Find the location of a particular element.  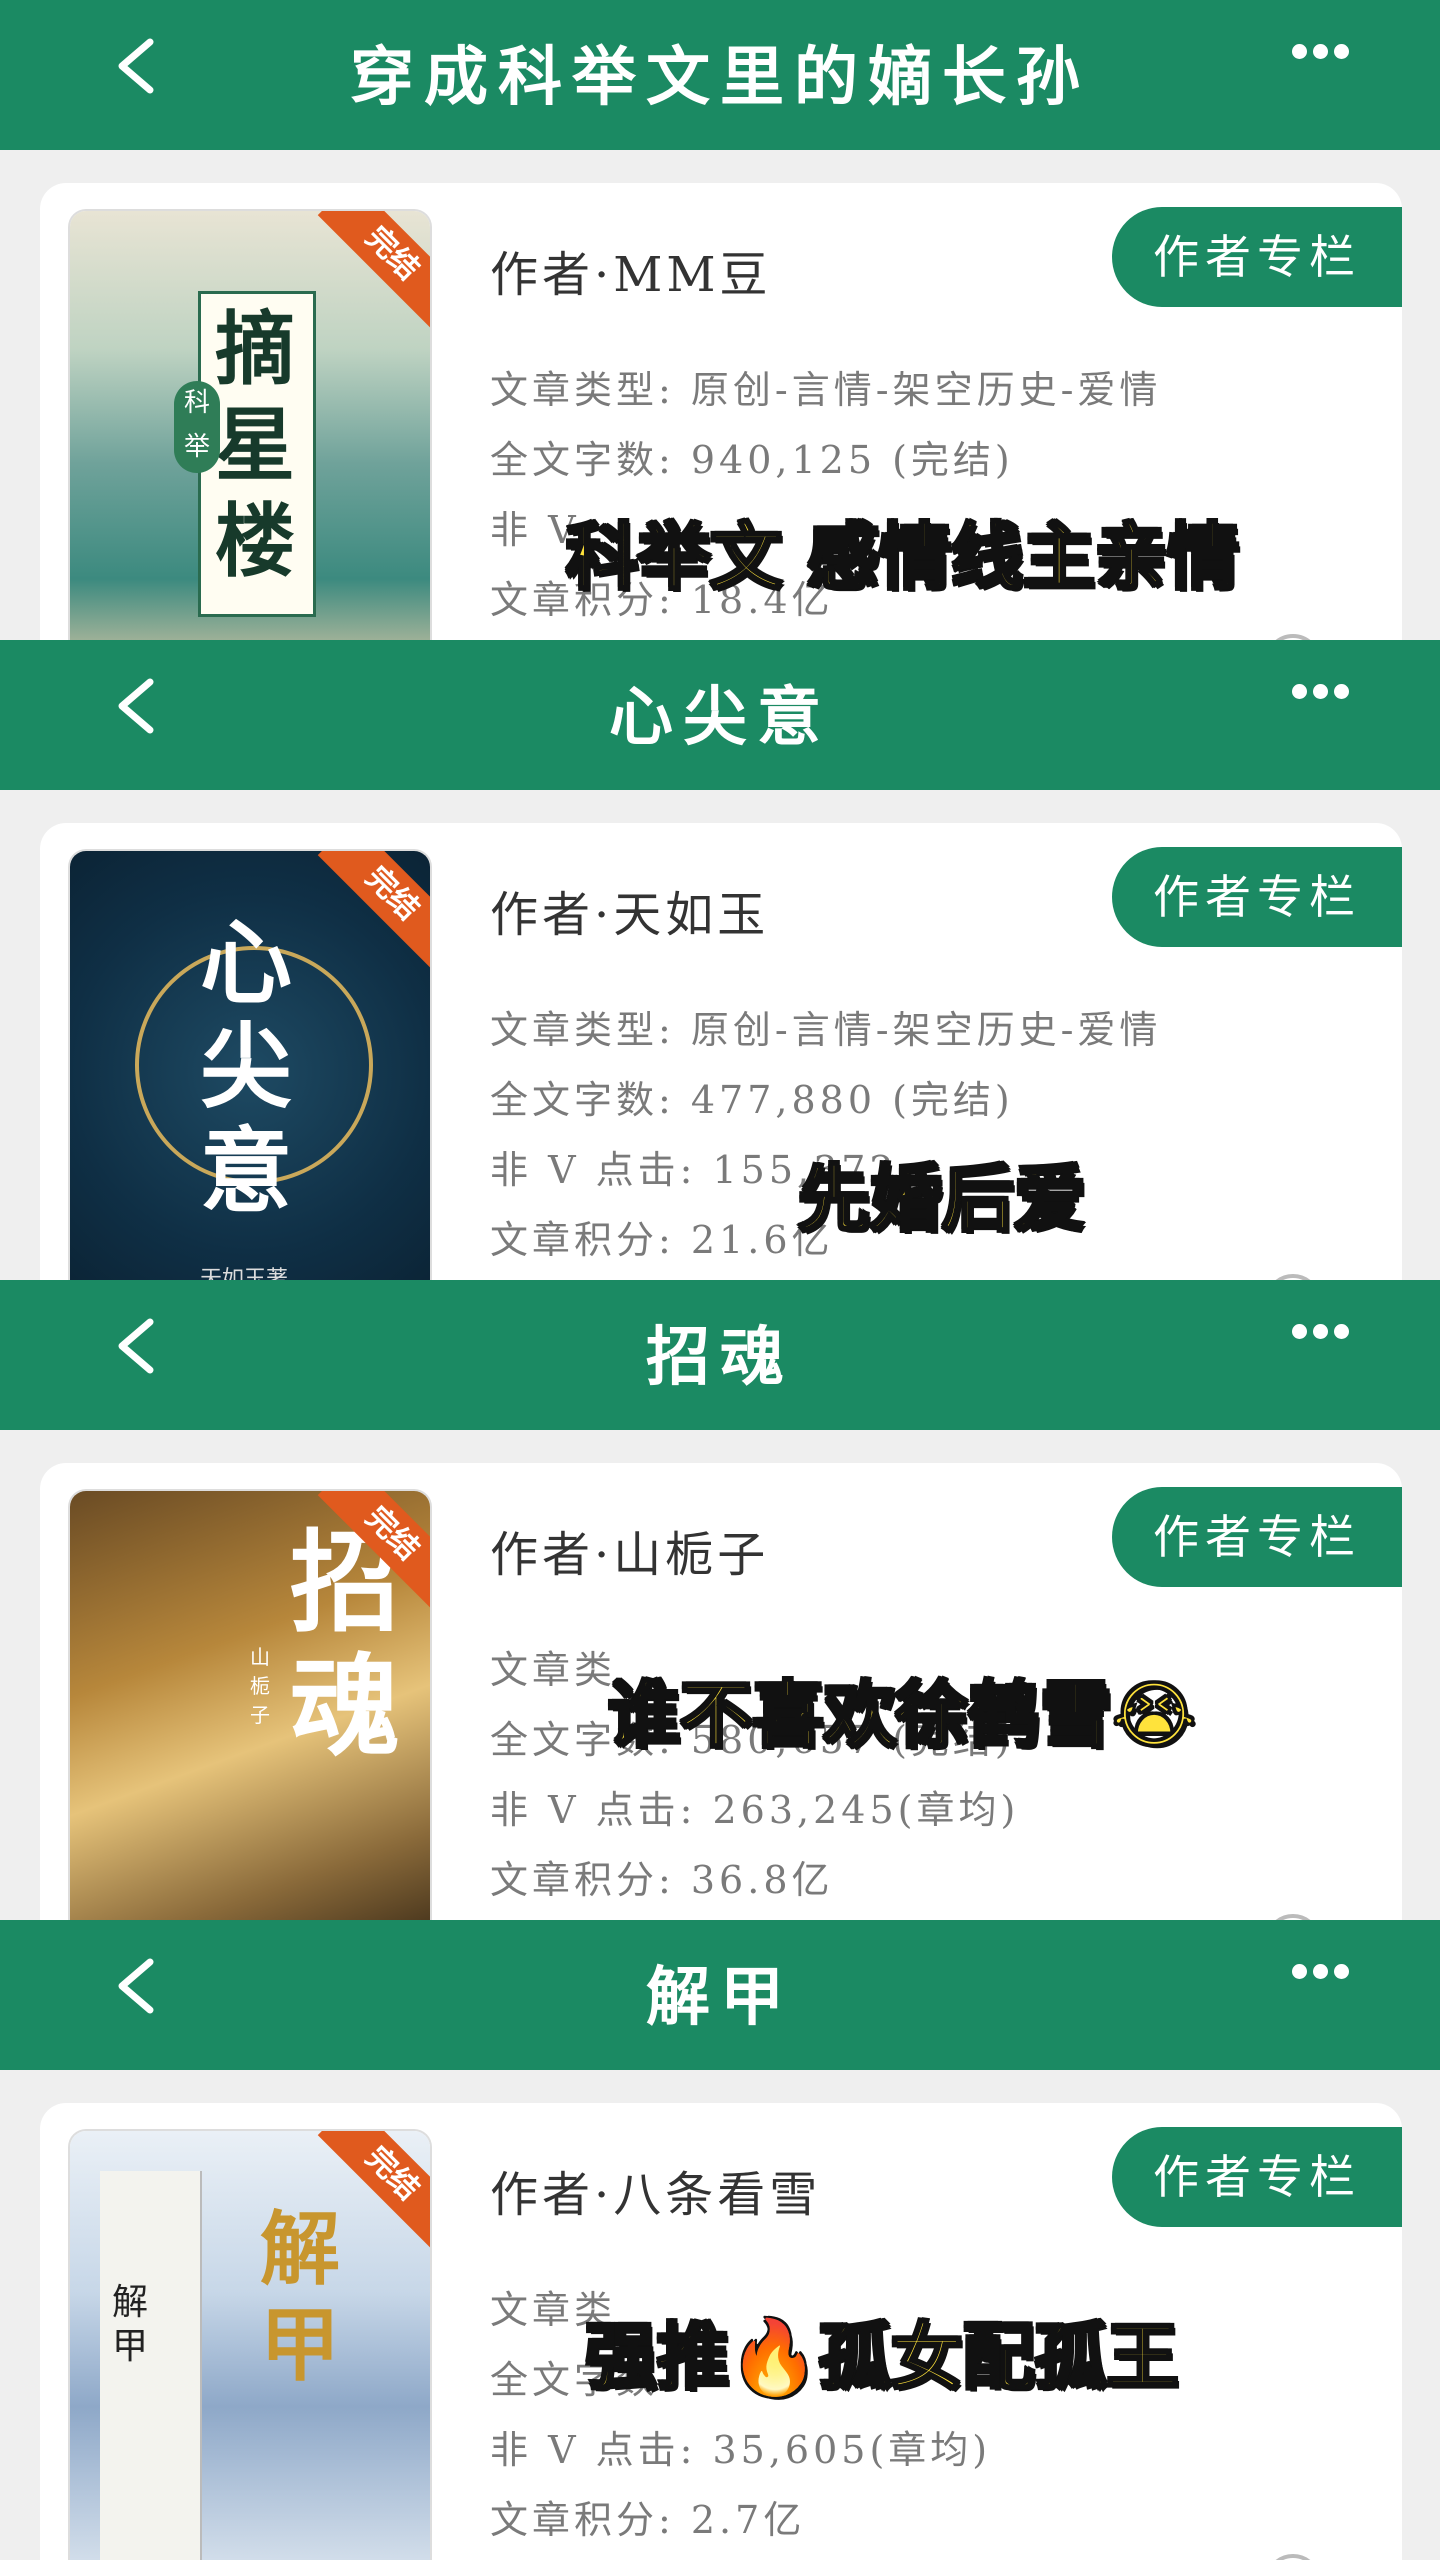

meta-score: 文章积分: 36.8亿 is located at coordinates (662, 1880).